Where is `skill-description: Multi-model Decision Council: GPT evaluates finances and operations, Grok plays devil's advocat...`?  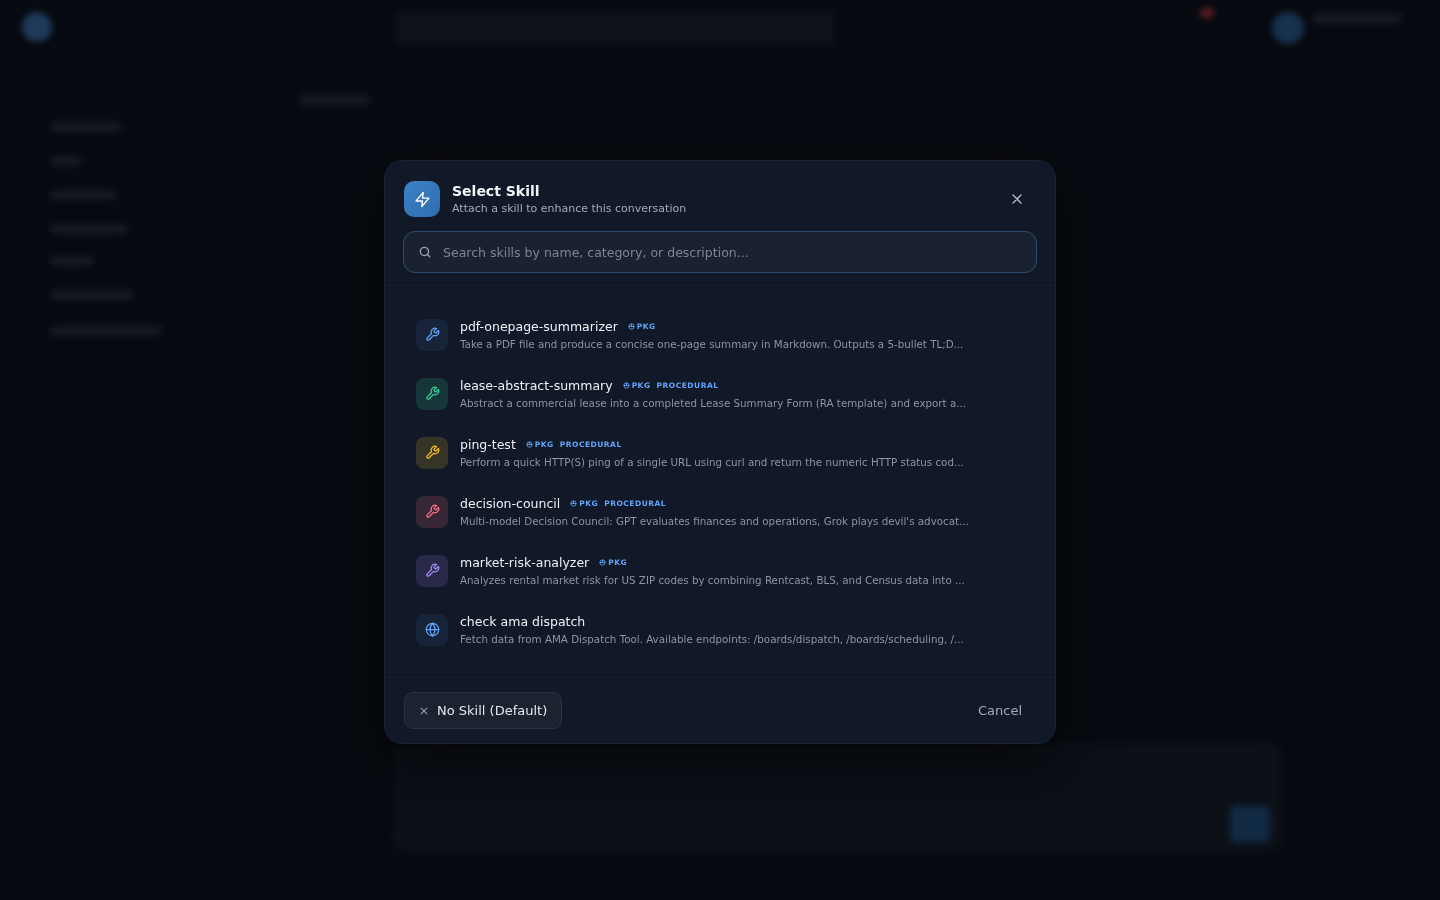
skill-description: Multi-model Decision Council: GPT evaluates finances and operations, Grok plays devil's advocat... is located at coordinates (714, 521).